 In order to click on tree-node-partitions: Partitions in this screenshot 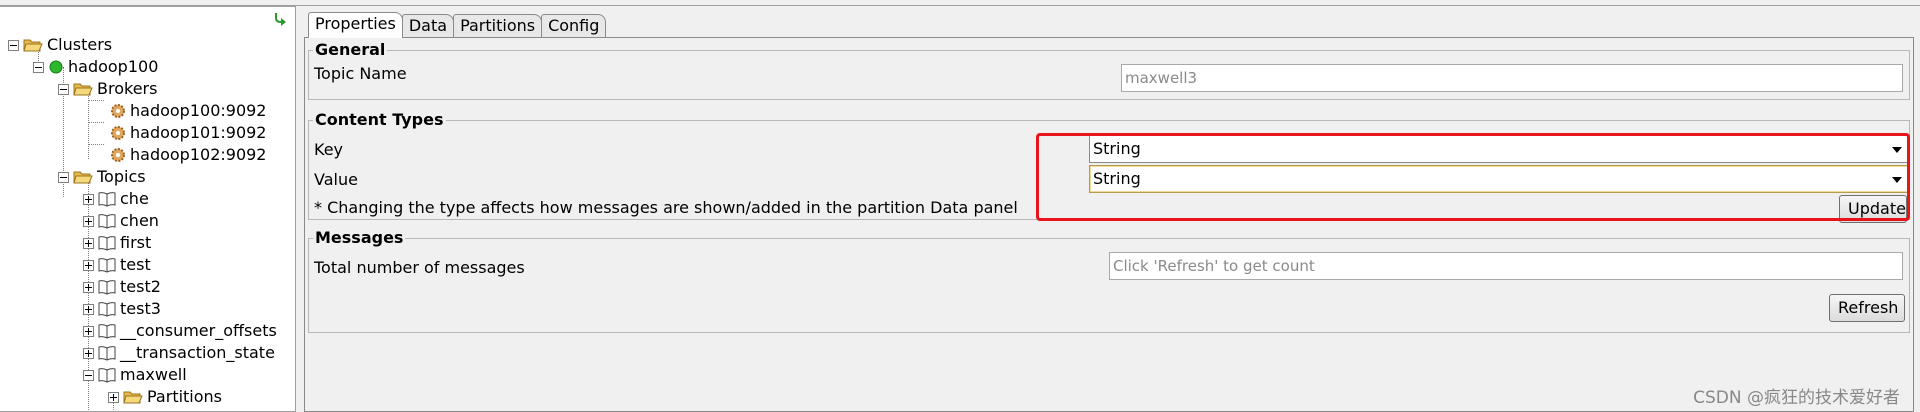, I will do `click(165, 397)`.